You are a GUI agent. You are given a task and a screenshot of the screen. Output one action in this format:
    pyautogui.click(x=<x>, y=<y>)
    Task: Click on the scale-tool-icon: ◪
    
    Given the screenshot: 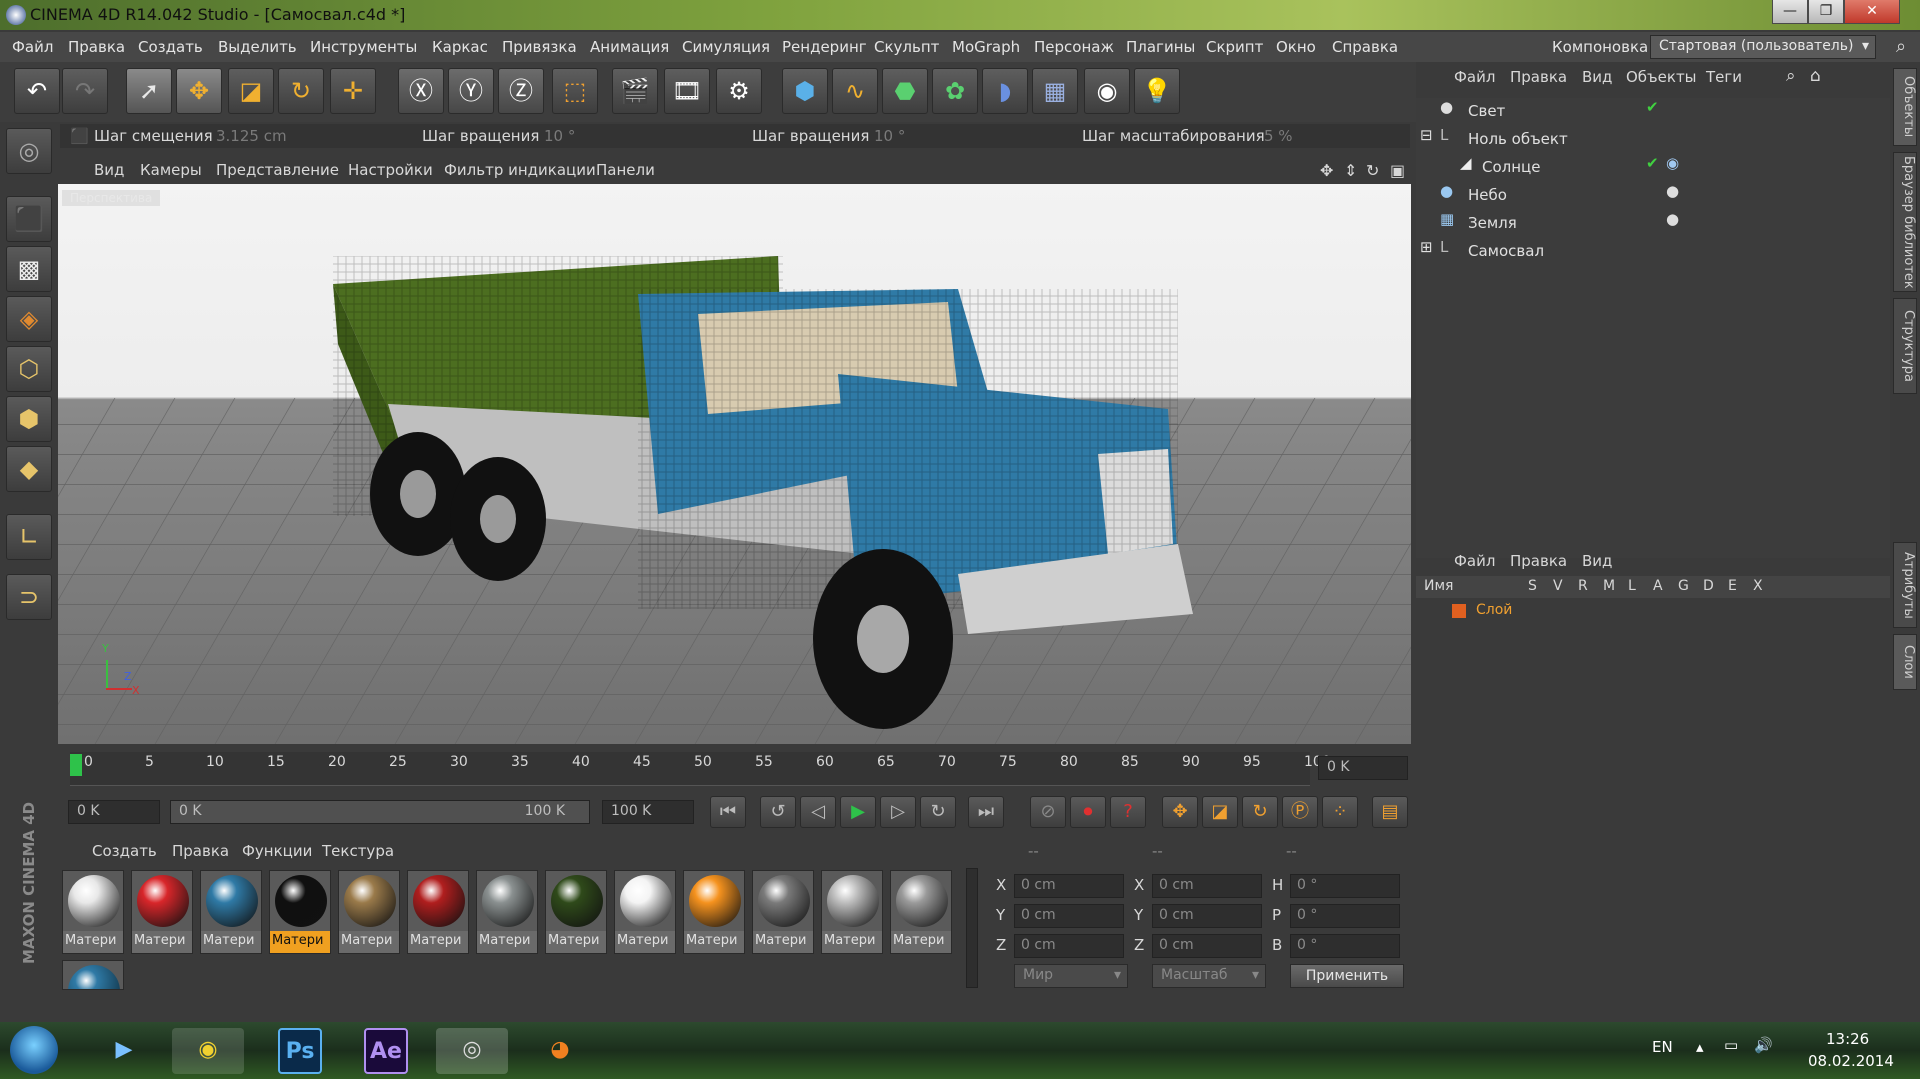 What is the action you would take?
    pyautogui.click(x=251, y=91)
    